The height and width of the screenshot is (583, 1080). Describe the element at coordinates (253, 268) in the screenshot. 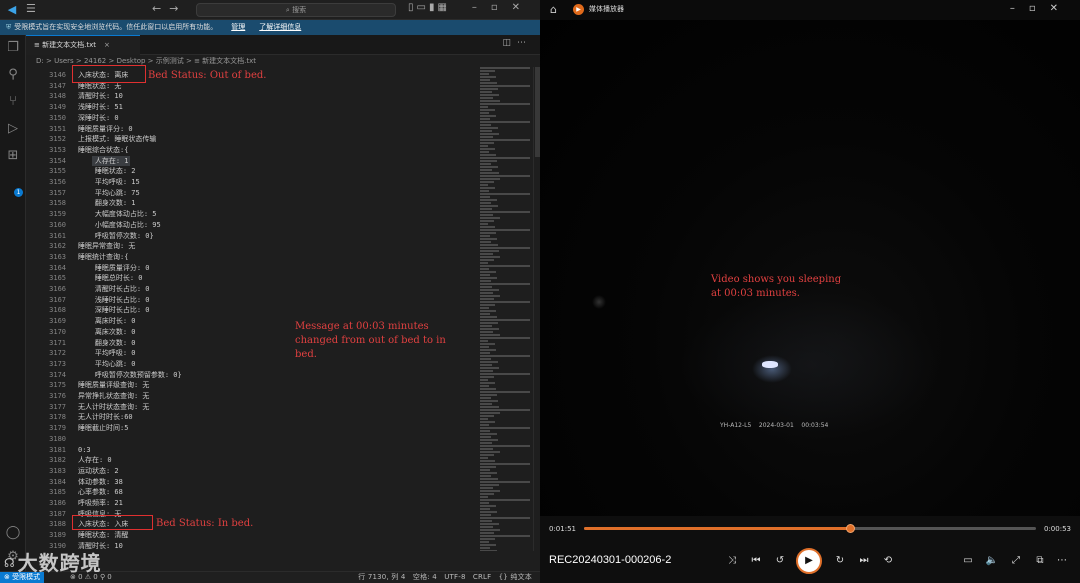

I see `code-line: 3164 睡眠质量评分: 0` at that location.